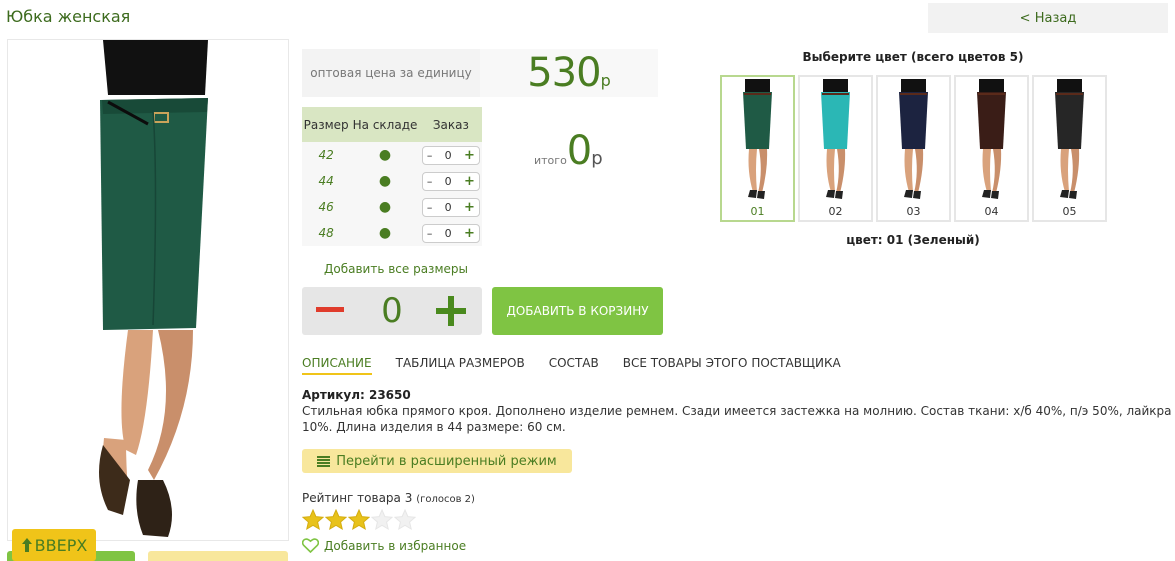  What do you see at coordinates (68, 16) in the screenshot?
I see `page-title: Юбка женская` at bounding box center [68, 16].